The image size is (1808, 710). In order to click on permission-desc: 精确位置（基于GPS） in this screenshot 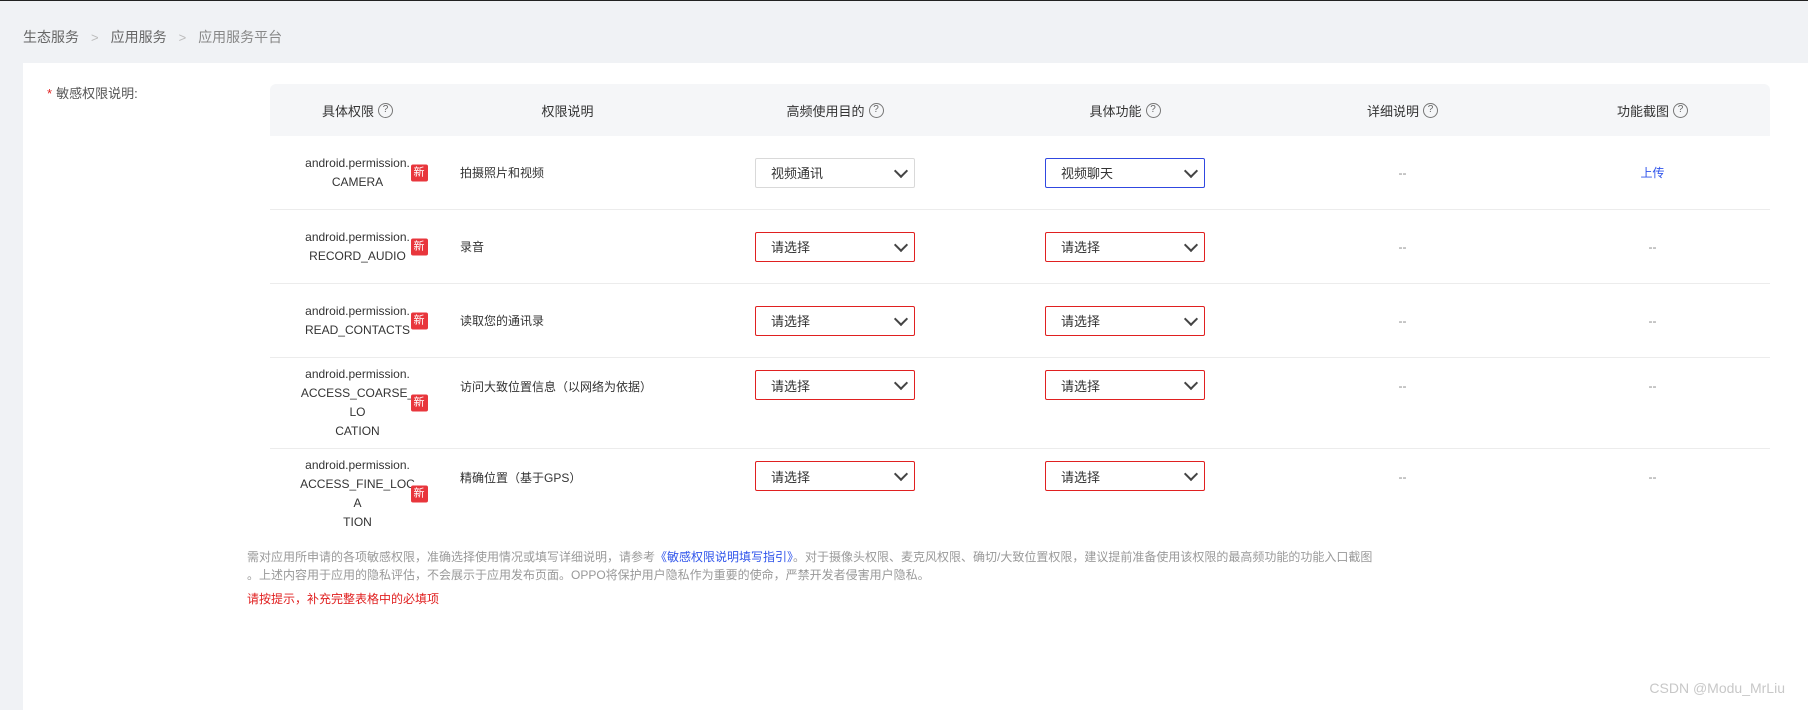, I will do `click(521, 478)`.